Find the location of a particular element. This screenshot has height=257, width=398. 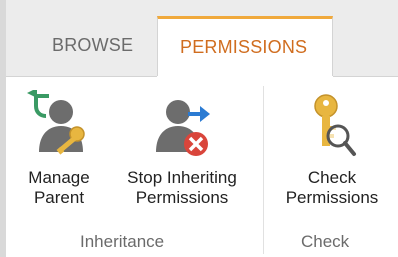

tab-permissions-label: PERMISSIONS is located at coordinates (244, 47).